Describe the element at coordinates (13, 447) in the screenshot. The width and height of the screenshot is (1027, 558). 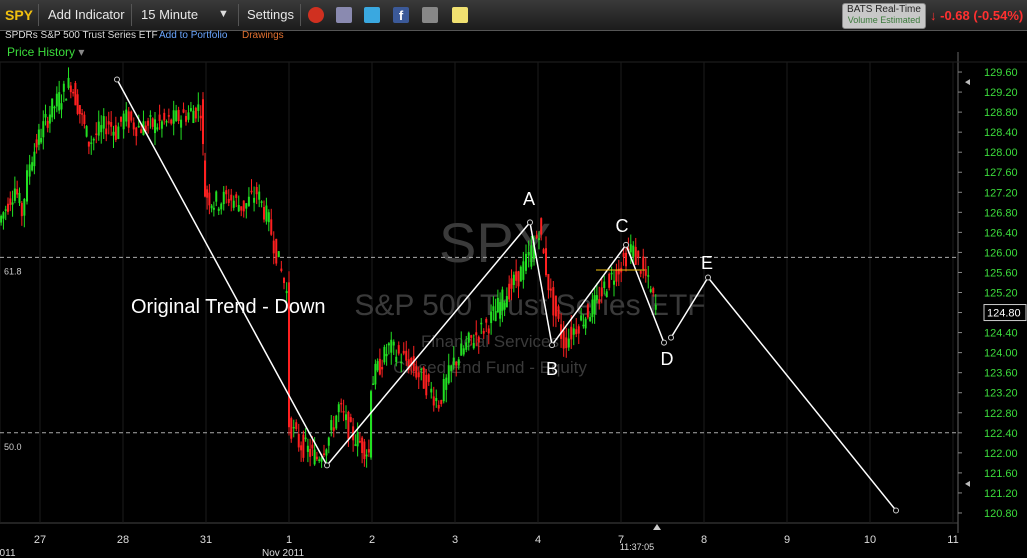
I see `fib-level-label: 50.0` at that location.